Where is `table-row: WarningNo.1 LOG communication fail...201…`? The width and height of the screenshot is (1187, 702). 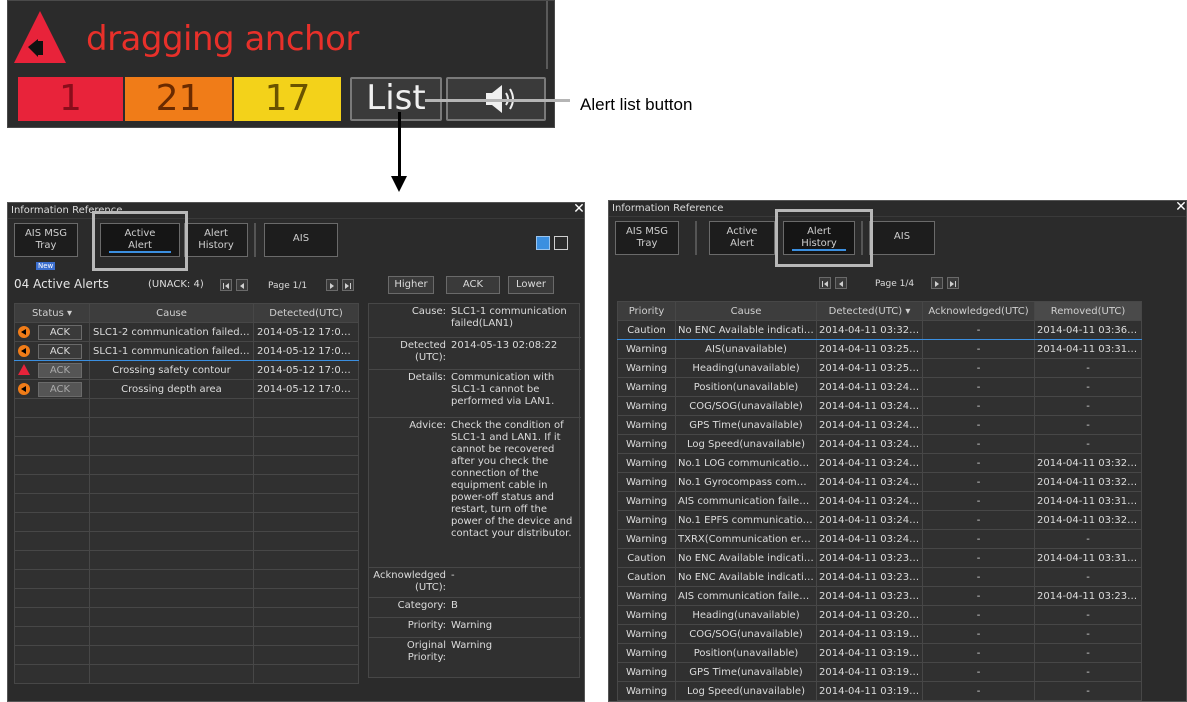 table-row: WarningNo.1 LOG communication fail...201… is located at coordinates (879, 463).